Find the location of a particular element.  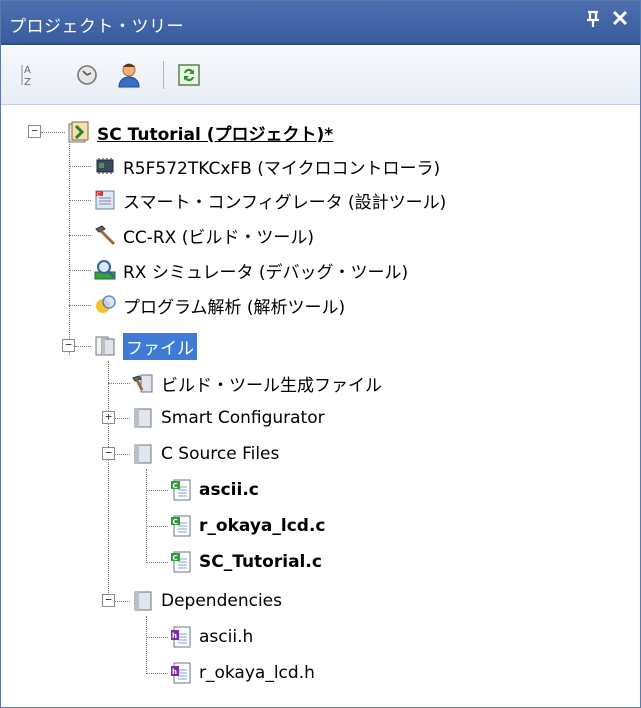

tree-item-mcu: R5F572TKCxFB (マイクロコントローラ) is located at coordinates (266, 166).